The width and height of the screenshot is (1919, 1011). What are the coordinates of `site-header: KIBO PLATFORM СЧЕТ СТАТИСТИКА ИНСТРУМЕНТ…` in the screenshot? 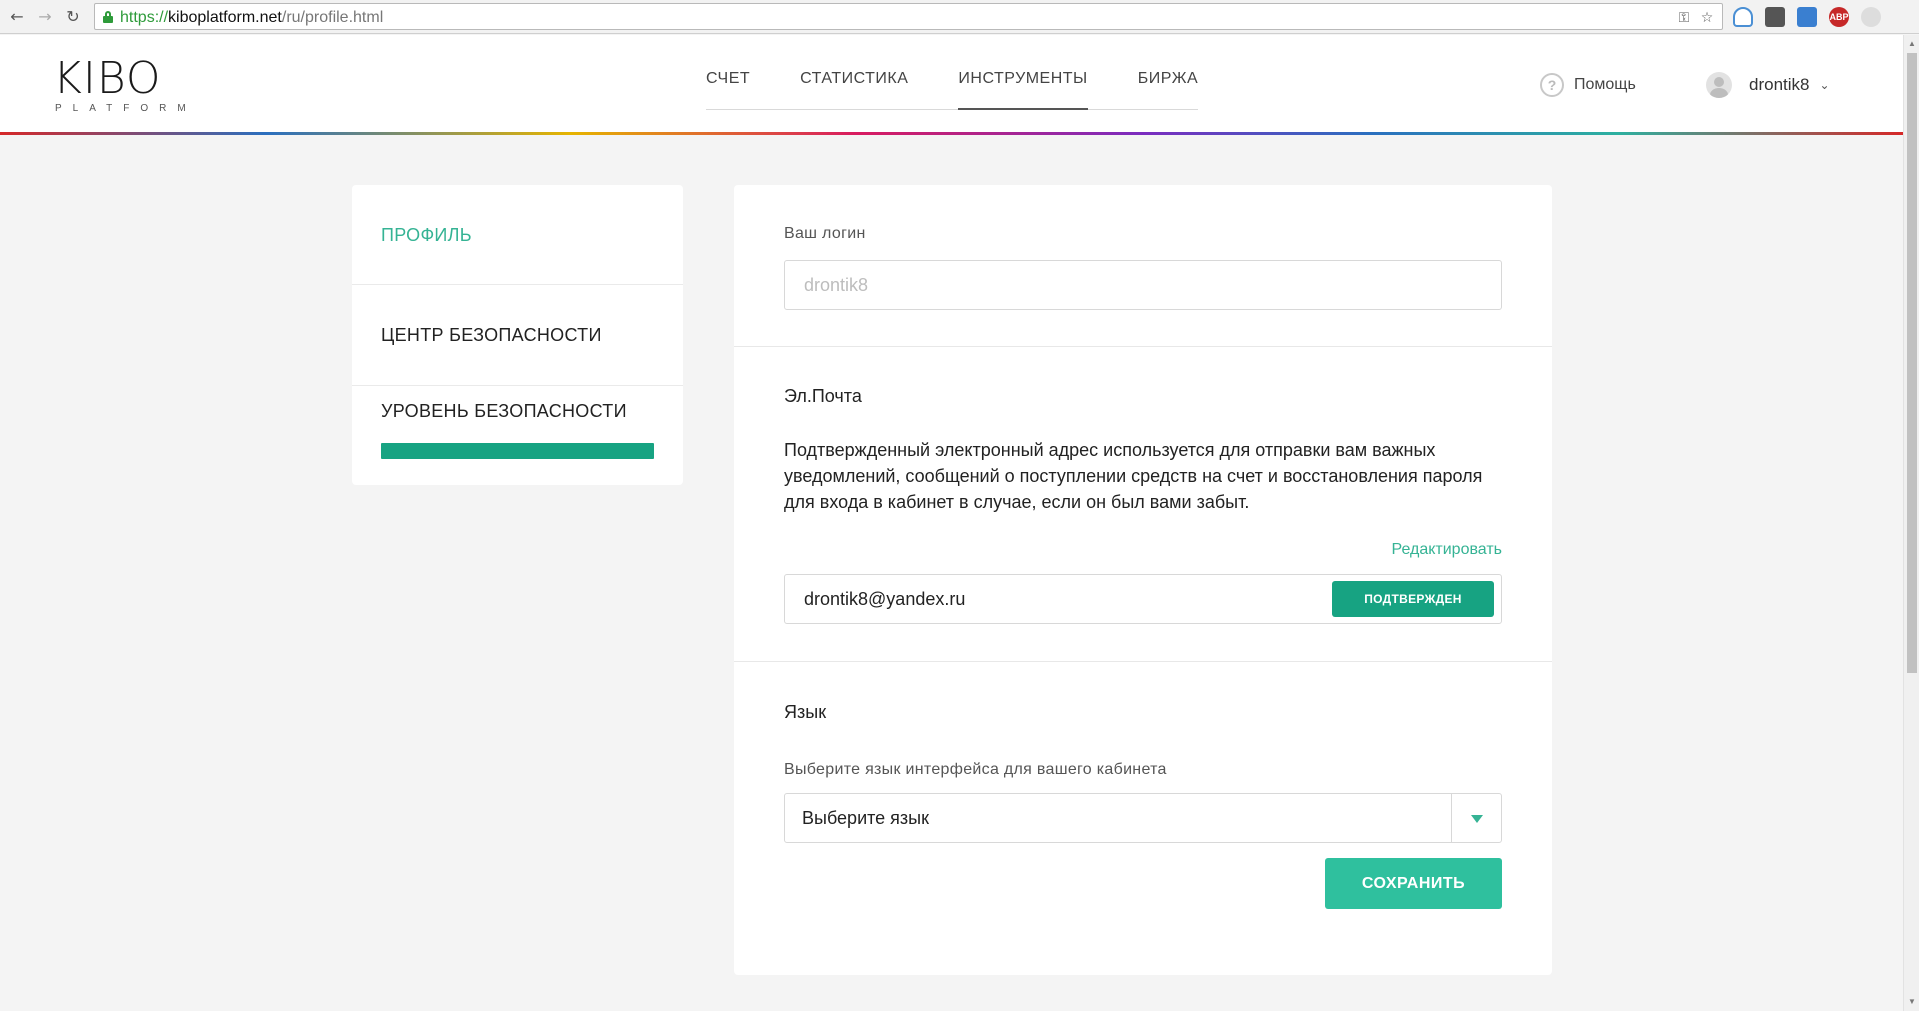 It's located at (951, 84).